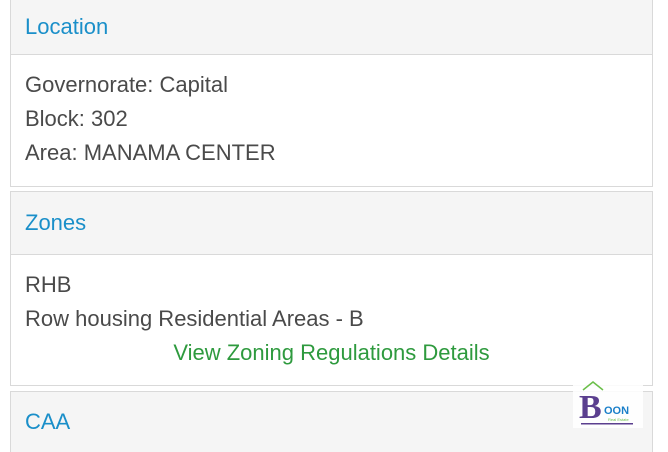 The width and height of the screenshot is (668, 452). I want to click on logo-text: OON, so click(616, 411).